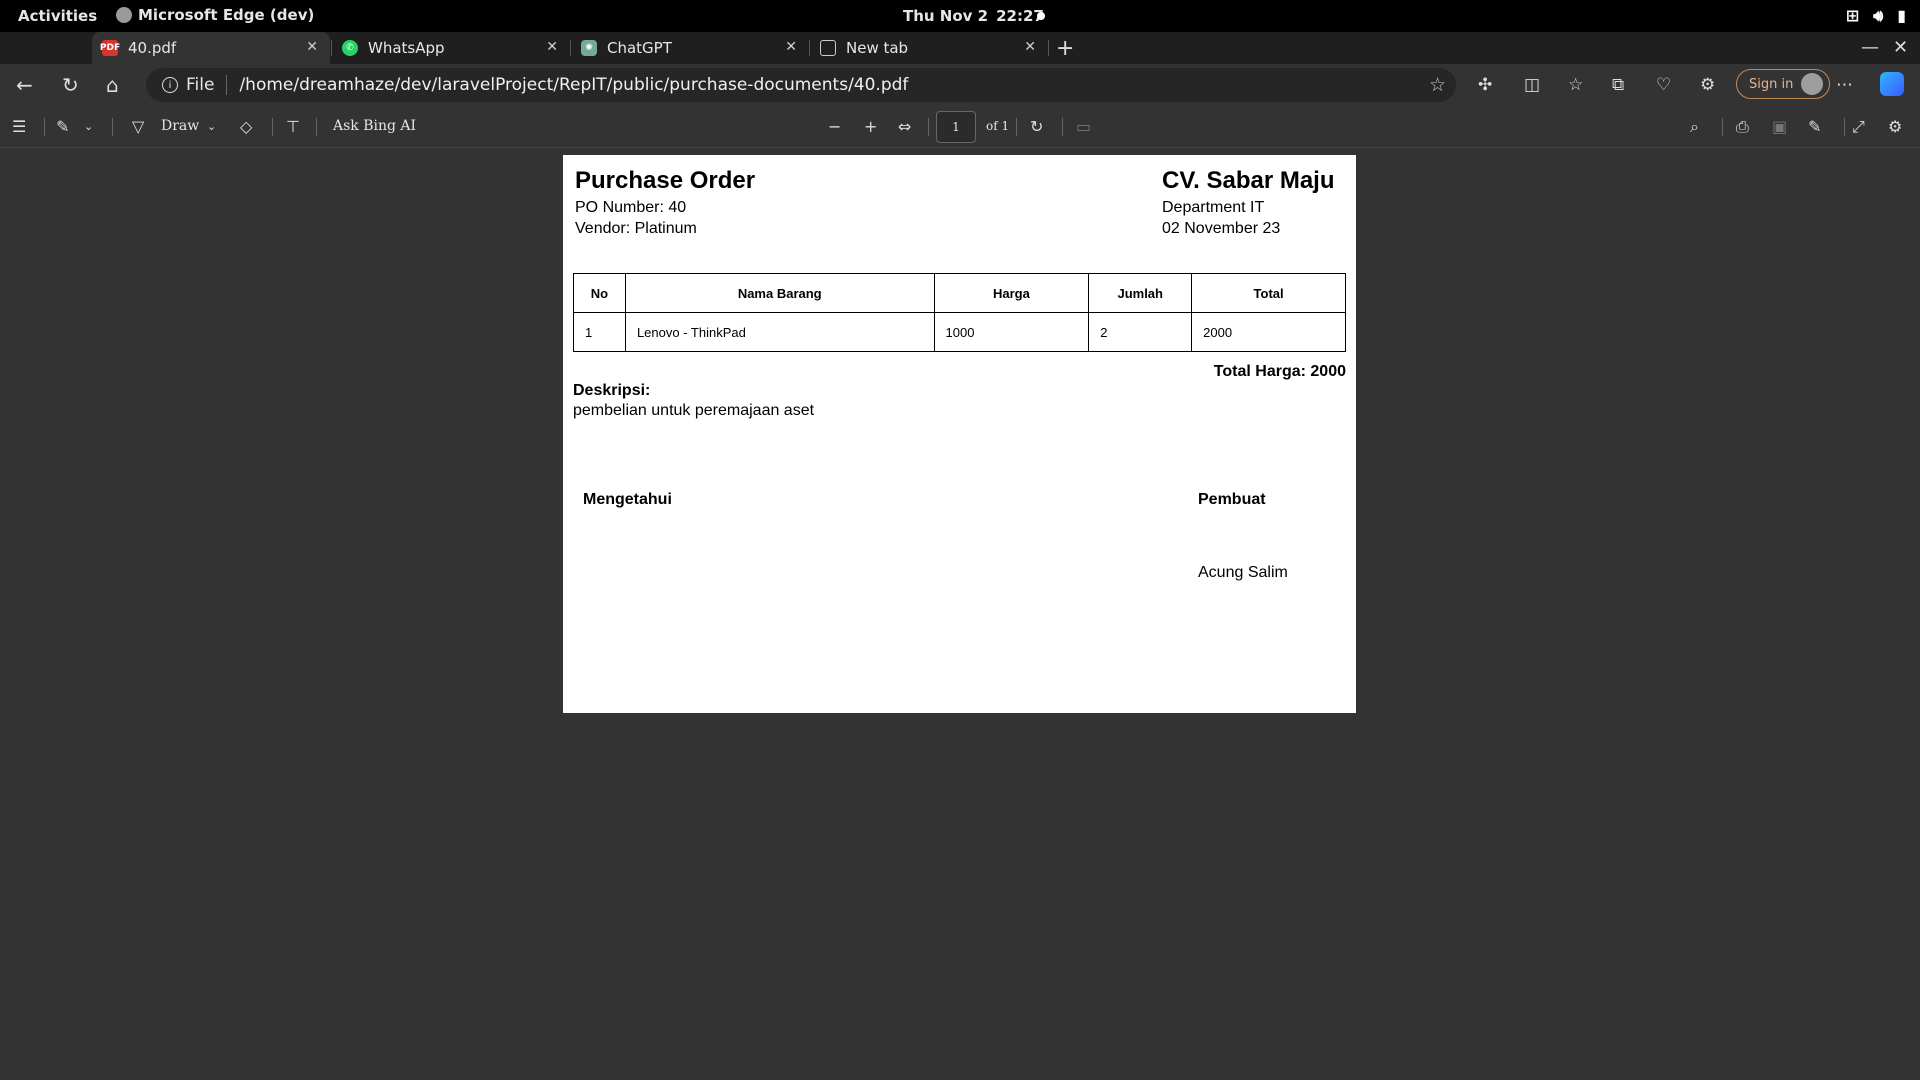  Describe the element at coordinates (1771, 84) in the screenshot. I see `sign-in-label: Sign in` at that location.